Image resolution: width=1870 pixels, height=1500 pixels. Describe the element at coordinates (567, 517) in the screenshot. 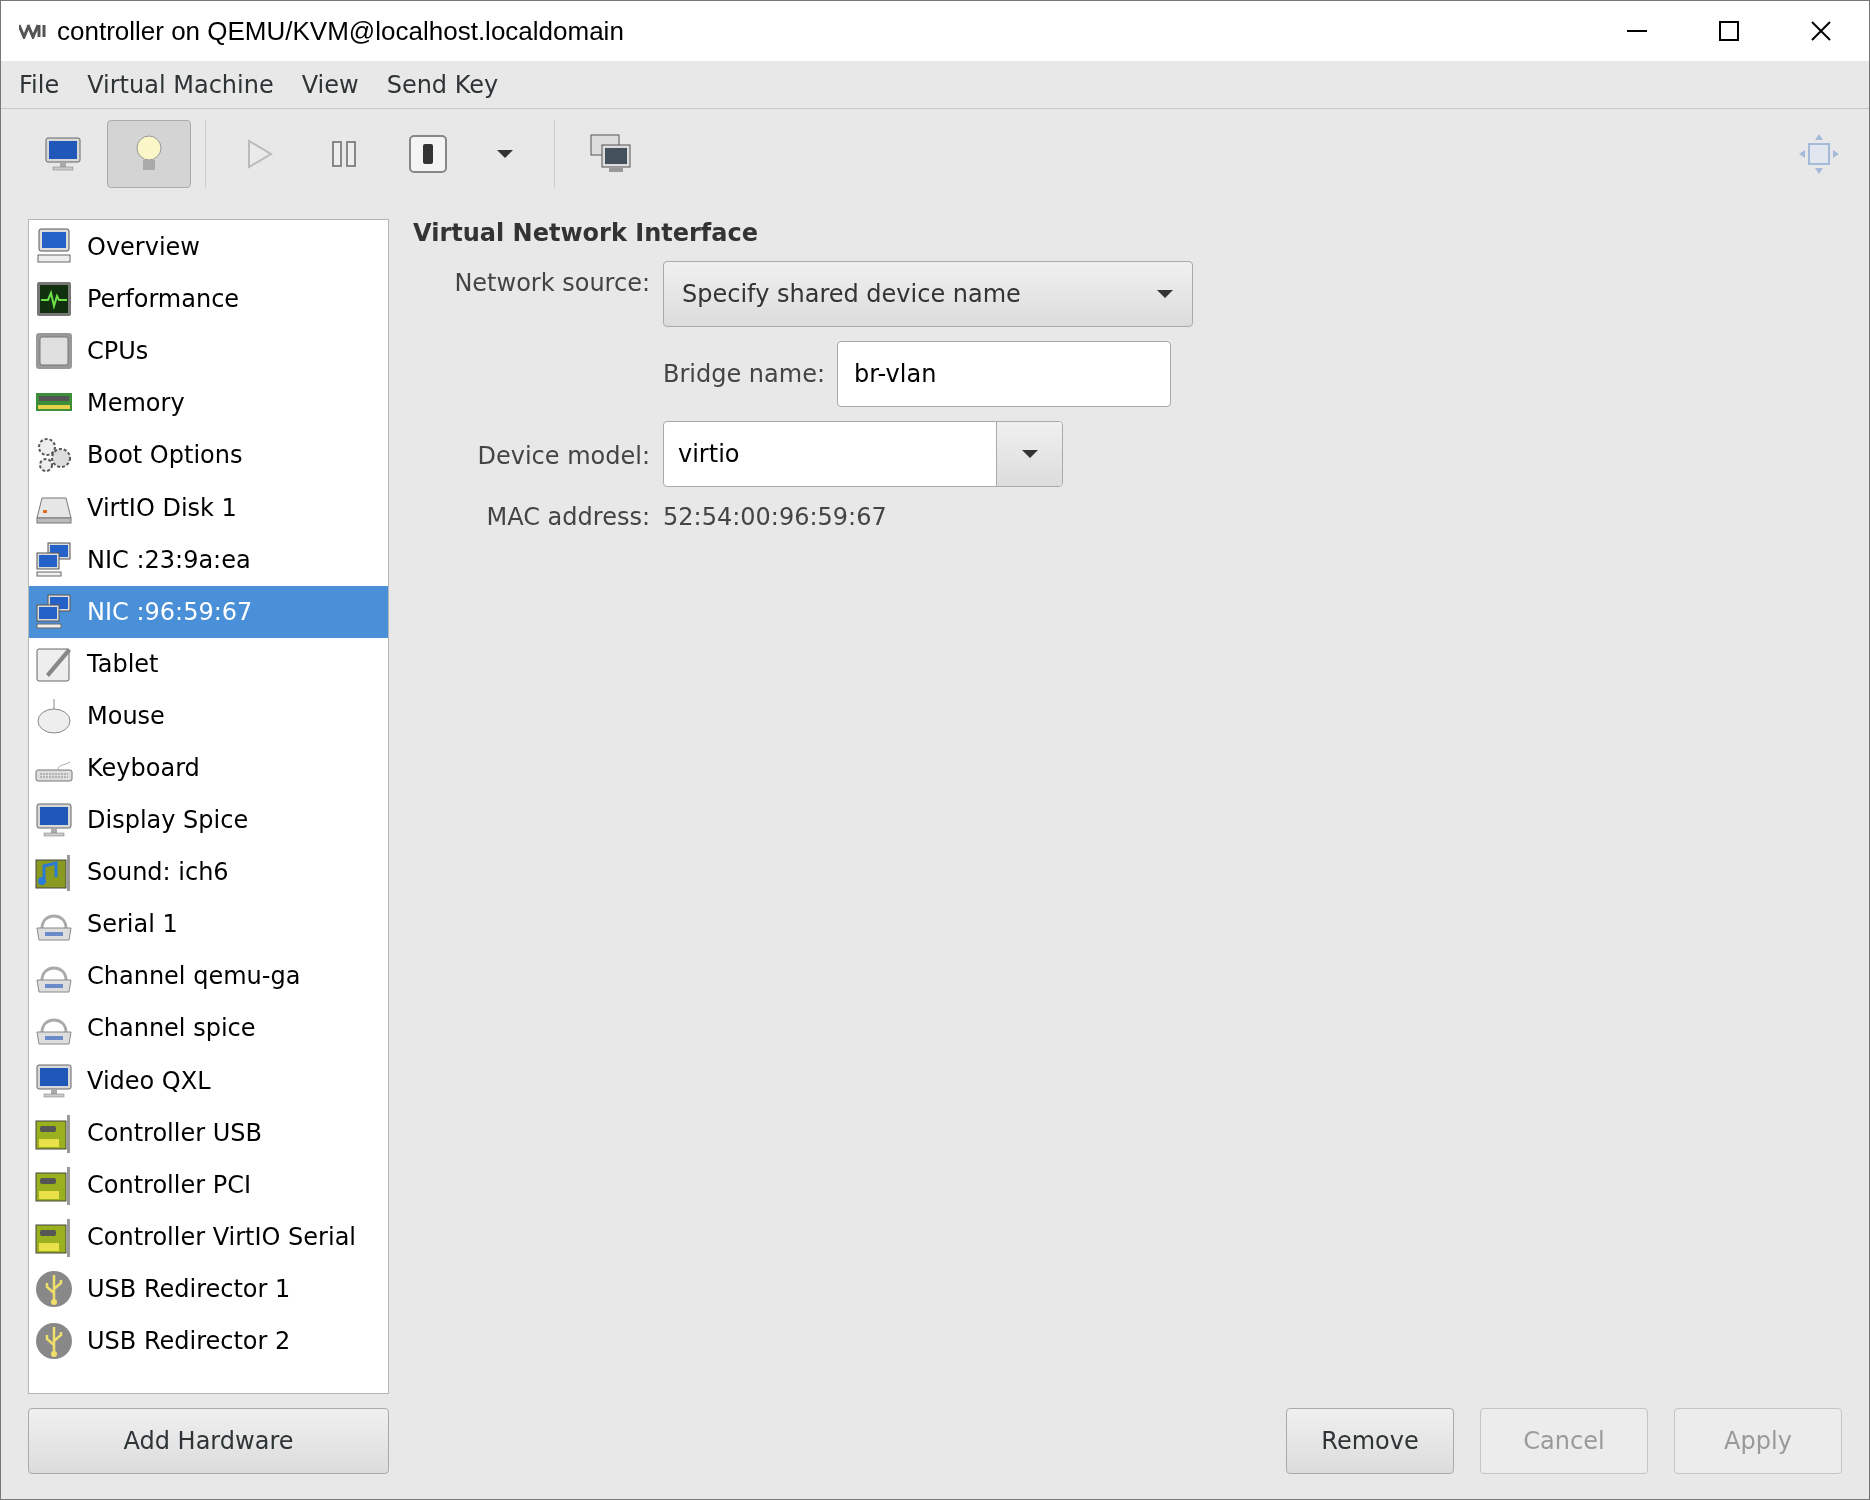

I see `field-label: MAC address:` at that location.